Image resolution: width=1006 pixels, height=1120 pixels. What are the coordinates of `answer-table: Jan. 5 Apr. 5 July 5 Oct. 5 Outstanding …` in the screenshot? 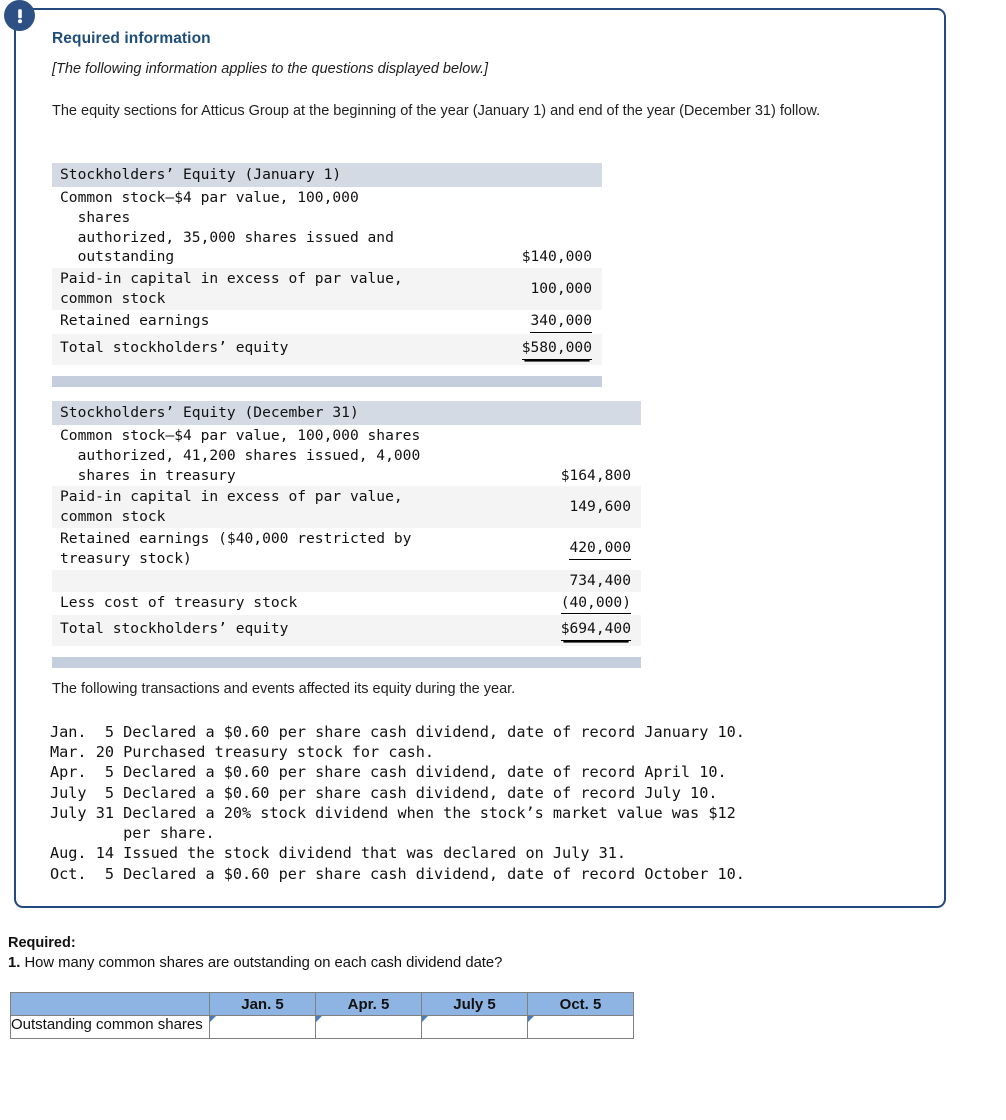 It's located at (322, 1015).